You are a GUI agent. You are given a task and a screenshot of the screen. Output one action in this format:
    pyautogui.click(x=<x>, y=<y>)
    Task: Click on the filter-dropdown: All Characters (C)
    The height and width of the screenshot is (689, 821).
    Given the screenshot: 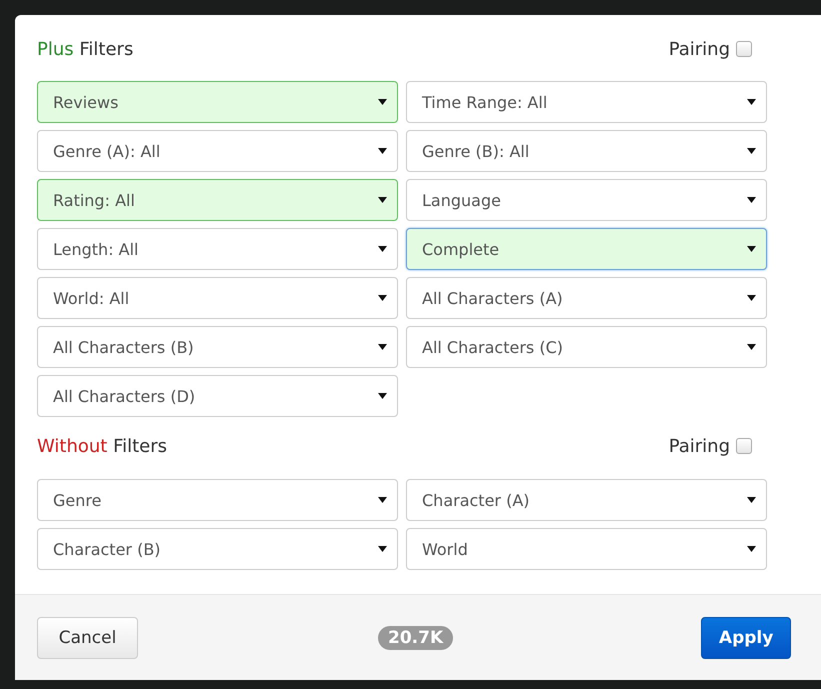 What is the action you would take?
    pyautogui.click(x=586, y=347)
    